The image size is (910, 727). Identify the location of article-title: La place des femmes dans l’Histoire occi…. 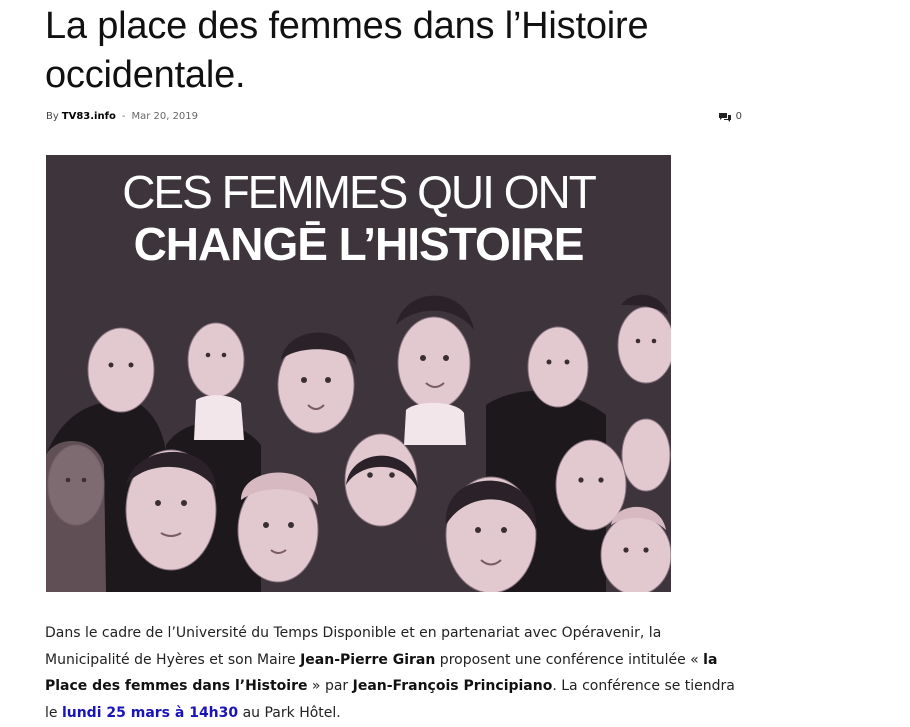
(347, 50).